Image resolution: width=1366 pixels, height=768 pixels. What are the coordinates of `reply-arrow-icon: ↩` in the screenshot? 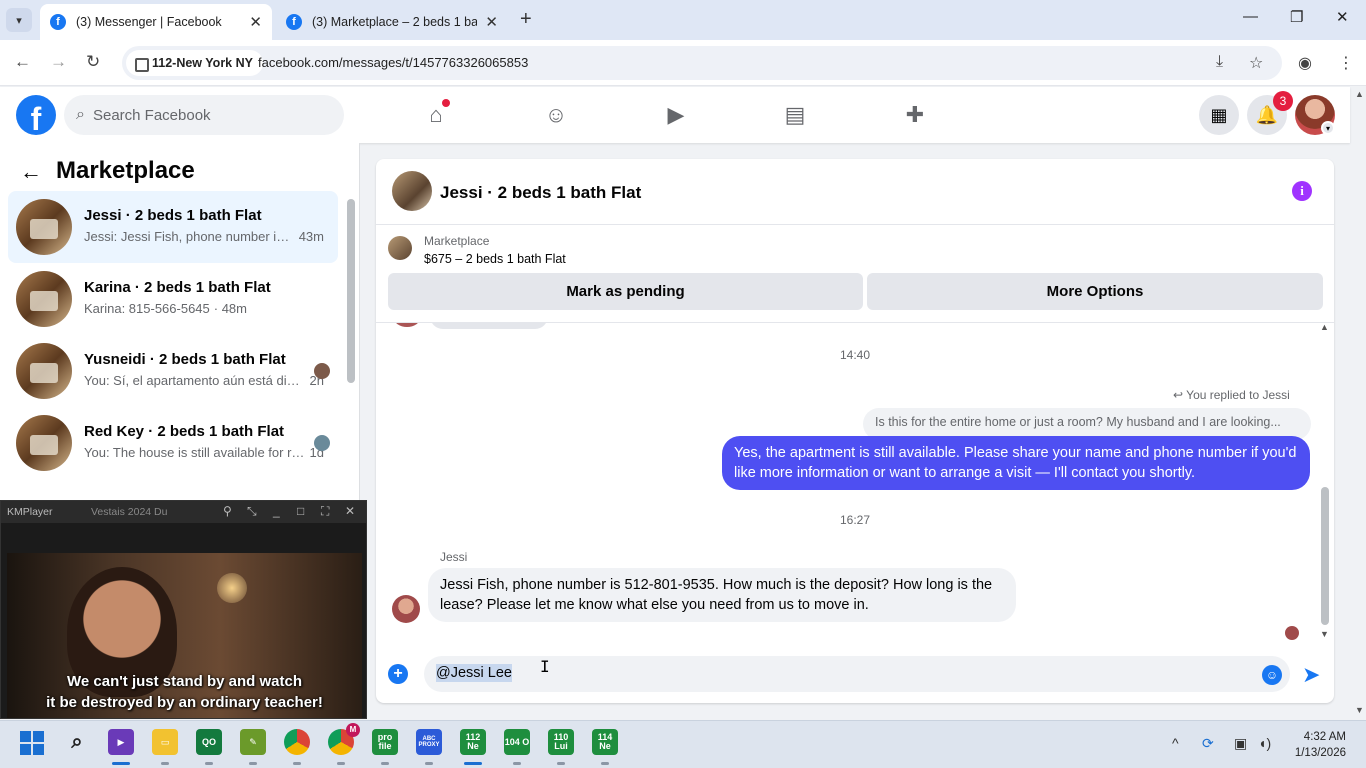 It's located at (1180, 395).